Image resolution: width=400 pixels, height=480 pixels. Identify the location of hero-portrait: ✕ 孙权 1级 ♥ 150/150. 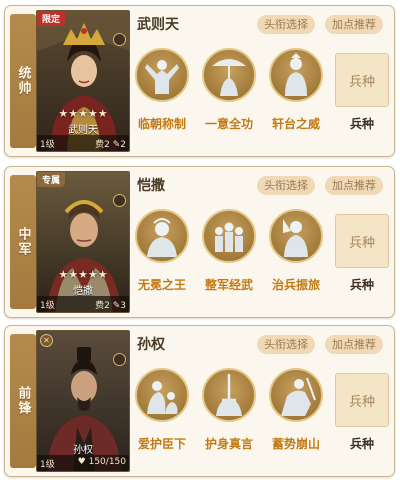
(83, 401).